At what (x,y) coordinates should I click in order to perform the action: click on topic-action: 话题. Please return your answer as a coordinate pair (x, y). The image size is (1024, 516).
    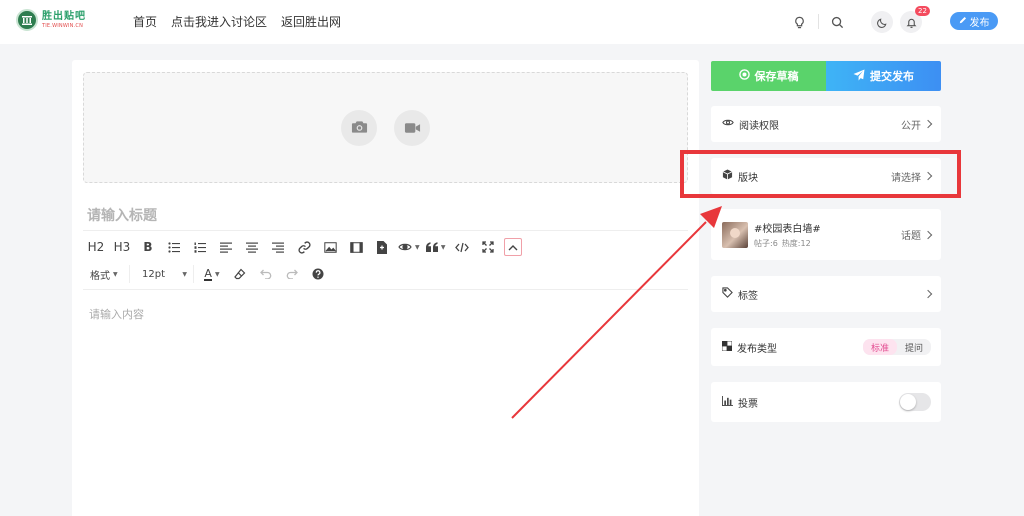
    Looking at the image, I should click on (911, 236).